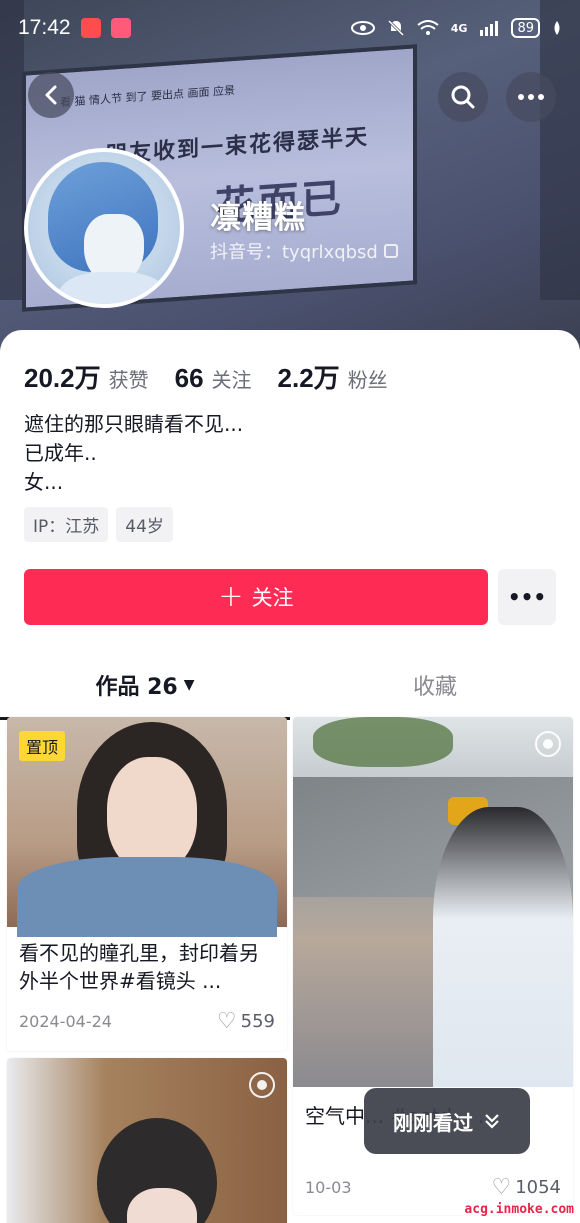 This screenshot has width=580, height=1223. I want to click on watermark: acg.inmoke.com, so click(519, 1209).